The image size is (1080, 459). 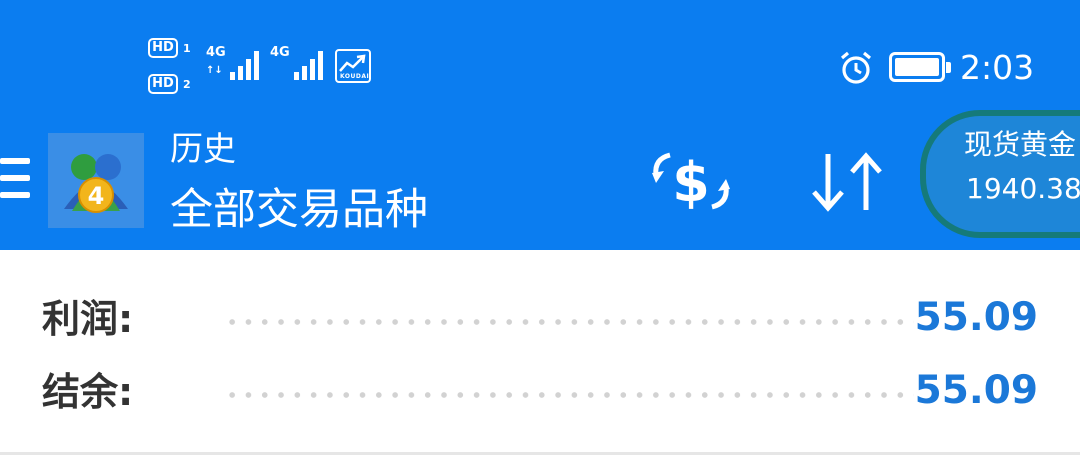 What do you see at coordinates (856, 67) in the screenshot?
I see `alarm-icon` at bounding box center [856, 67].